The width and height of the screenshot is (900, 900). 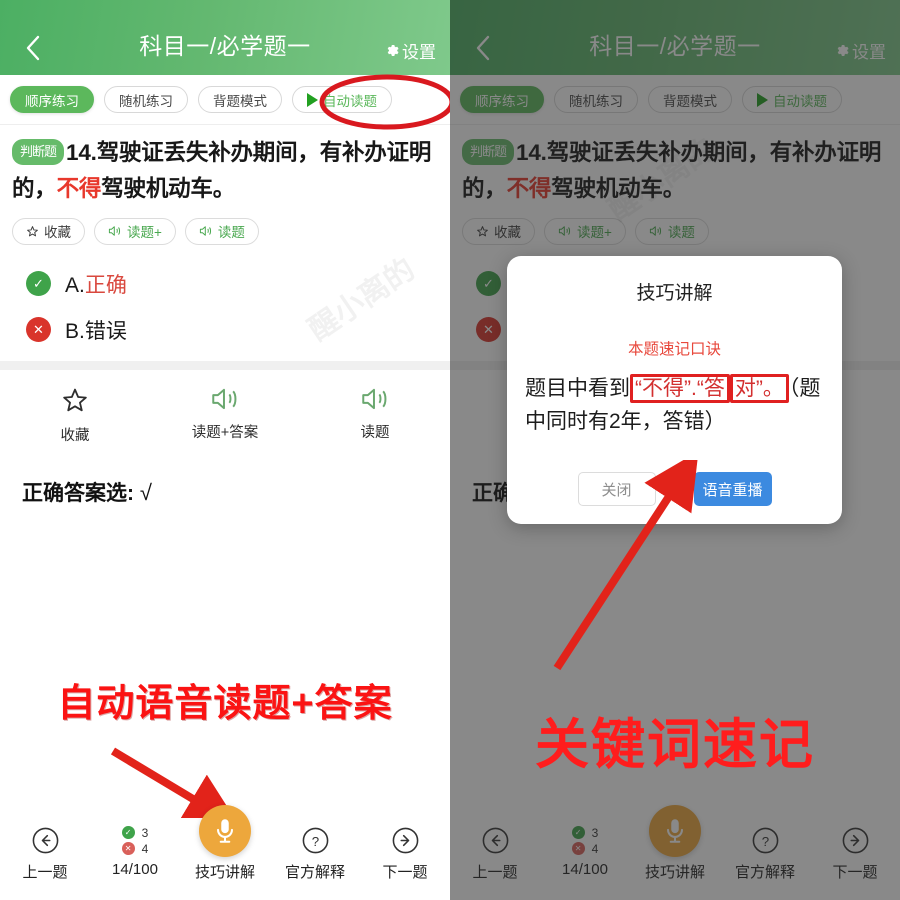 What do you see at coordinates (75, 285) in the screenshot?
I see `option-prefix: A.` at bounding box center [75, 285].